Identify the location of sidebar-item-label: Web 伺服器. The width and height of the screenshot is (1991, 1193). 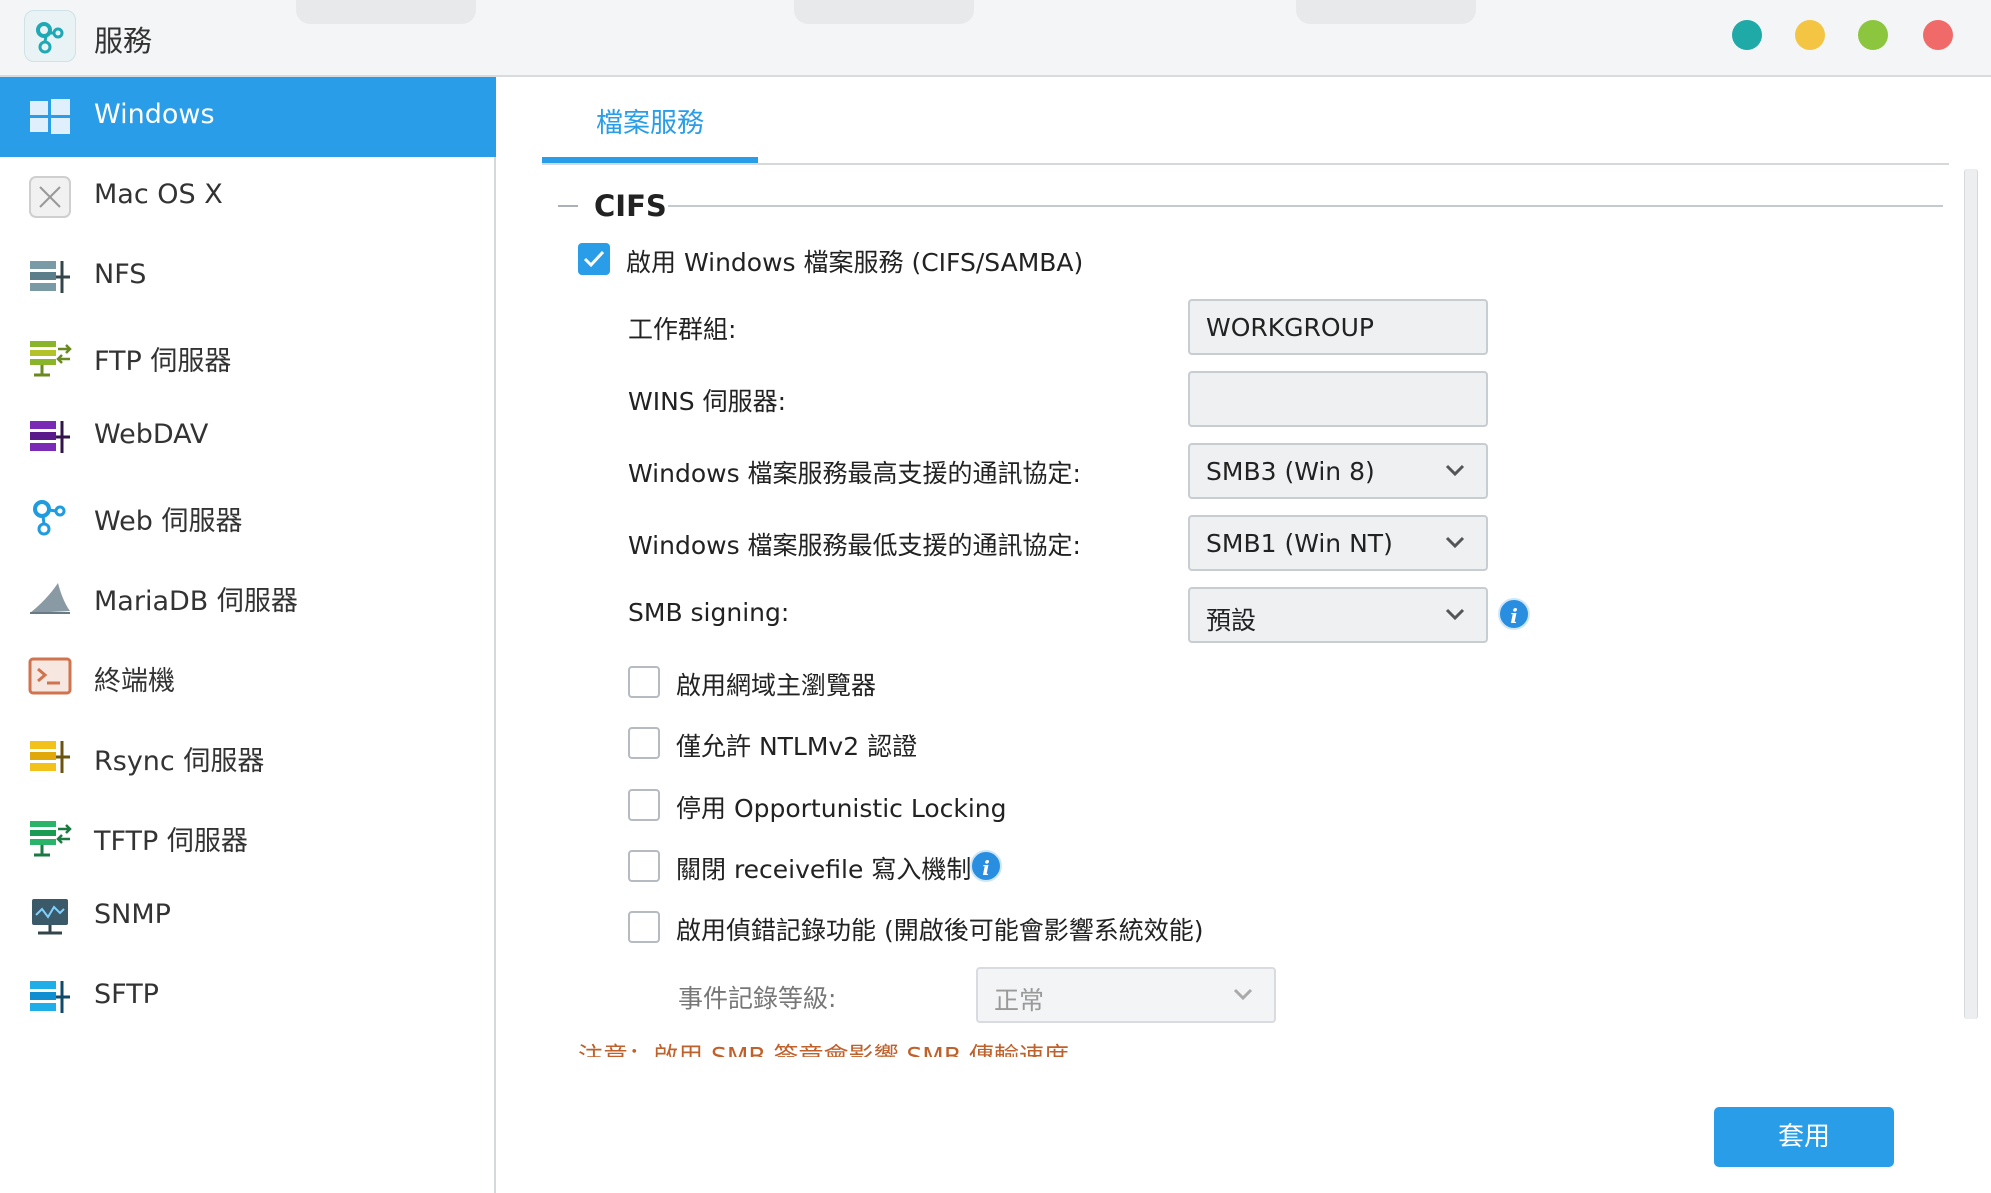
(168, 521).